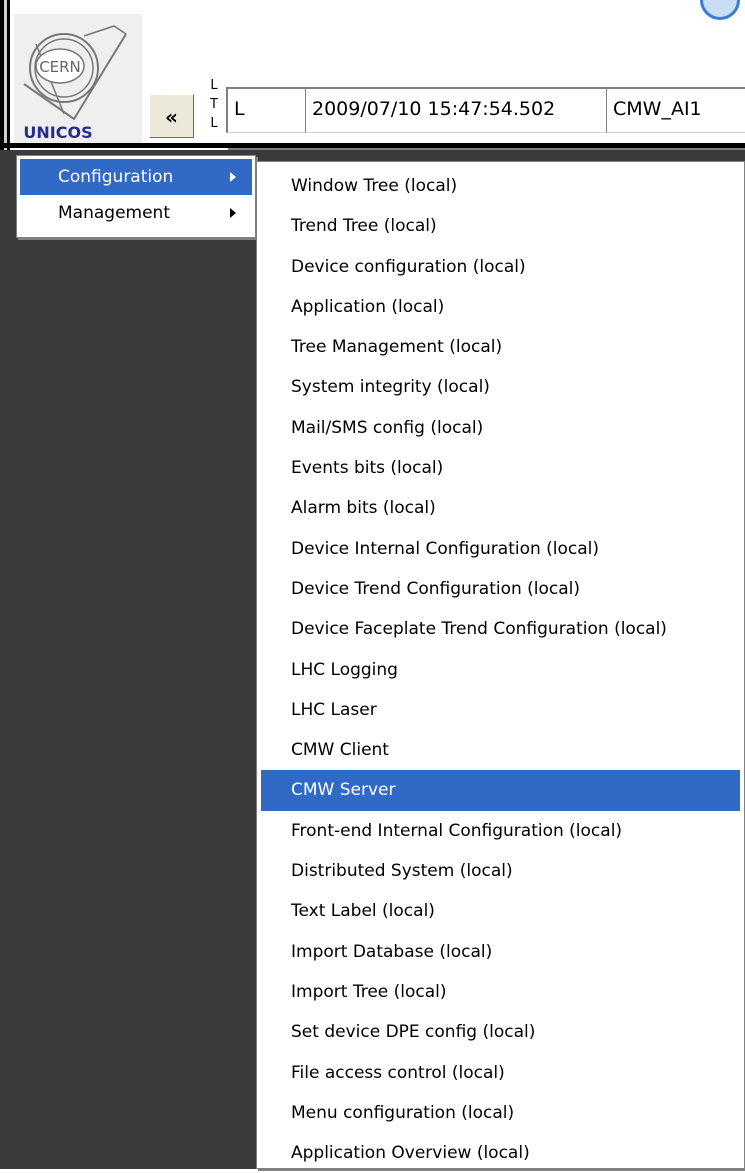  Describe the element at coordinates (720, 10) in the screenshot. I see `globe-icon` at that location.